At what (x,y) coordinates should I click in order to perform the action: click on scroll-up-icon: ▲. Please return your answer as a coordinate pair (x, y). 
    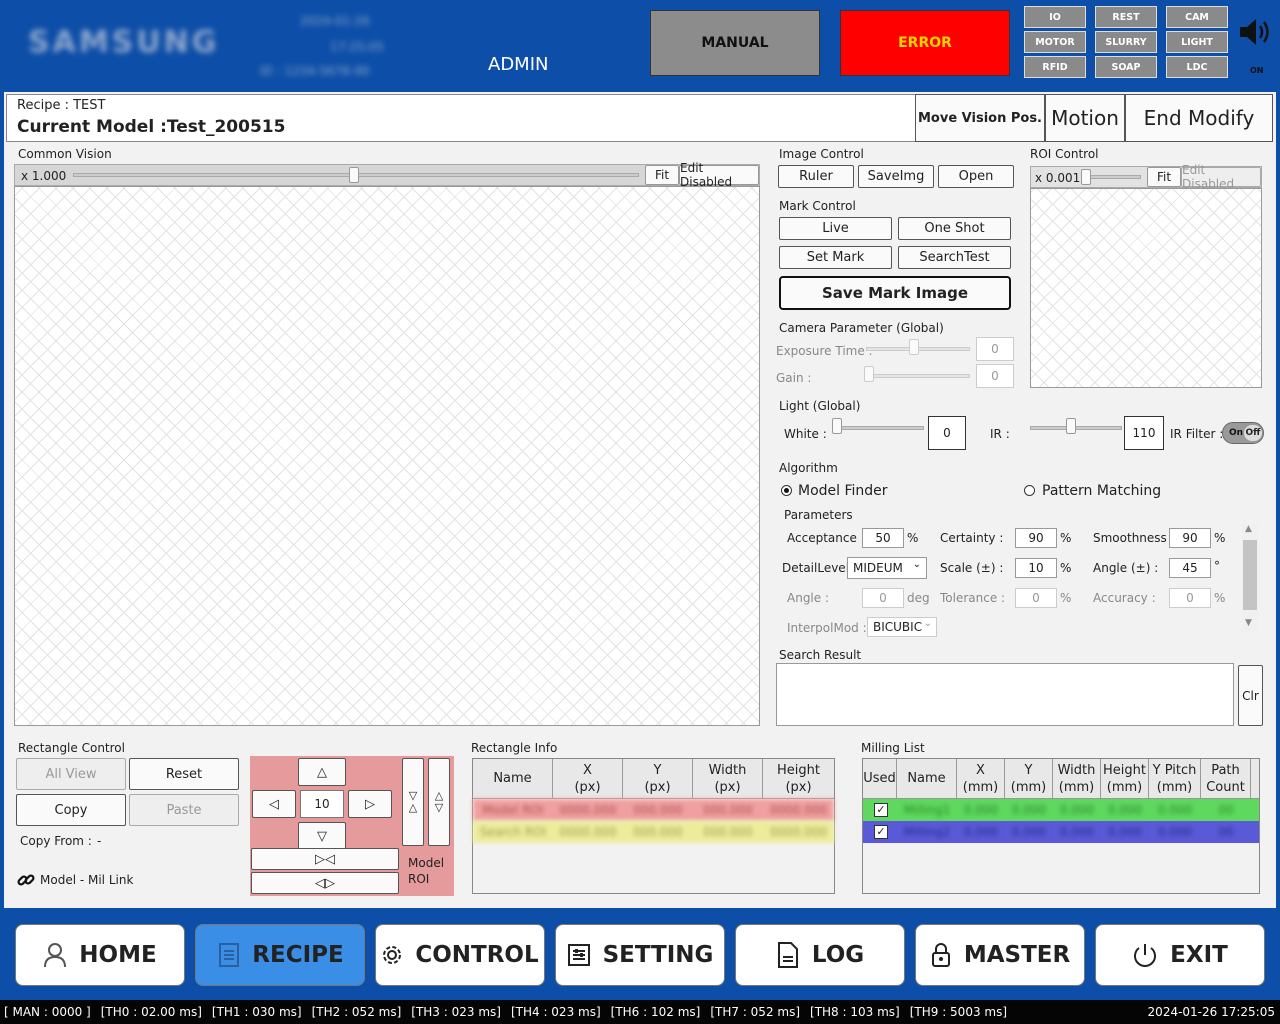
    Looking at the image, I should click on (1248, 529).